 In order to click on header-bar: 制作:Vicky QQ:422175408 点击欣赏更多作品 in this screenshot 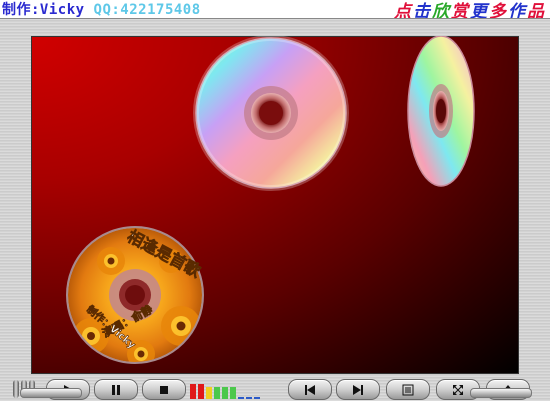, I will do `click(275, 11)`.